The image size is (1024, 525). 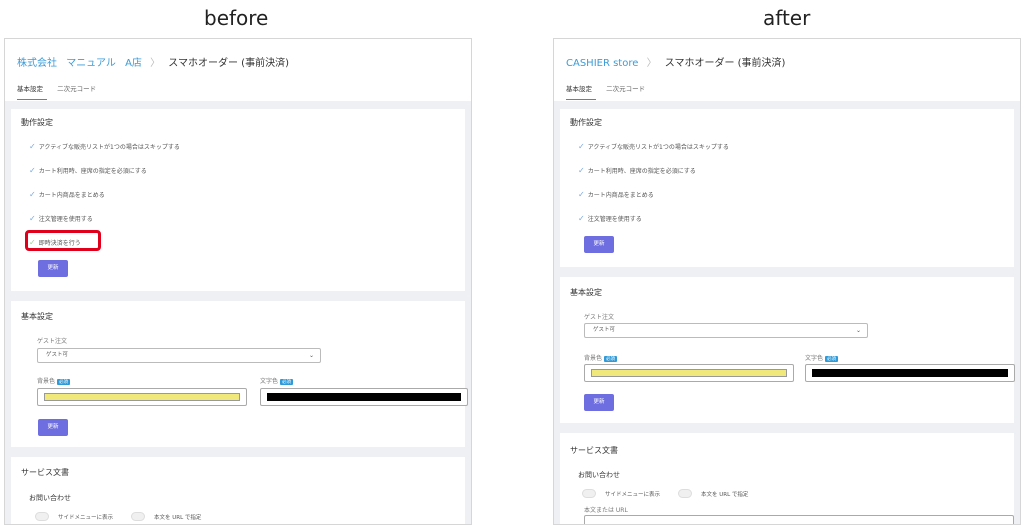 What do you see at coordinates (787, 18) in the screenshot?
I see `after-caption: after` at bounding box center [787, 18].